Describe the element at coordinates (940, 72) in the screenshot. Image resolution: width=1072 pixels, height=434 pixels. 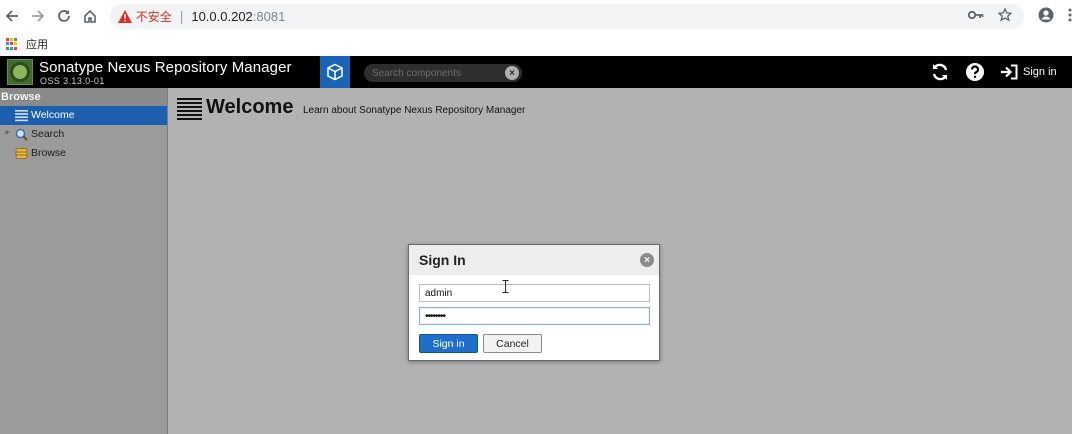
I see `refresh-icon` at that location.